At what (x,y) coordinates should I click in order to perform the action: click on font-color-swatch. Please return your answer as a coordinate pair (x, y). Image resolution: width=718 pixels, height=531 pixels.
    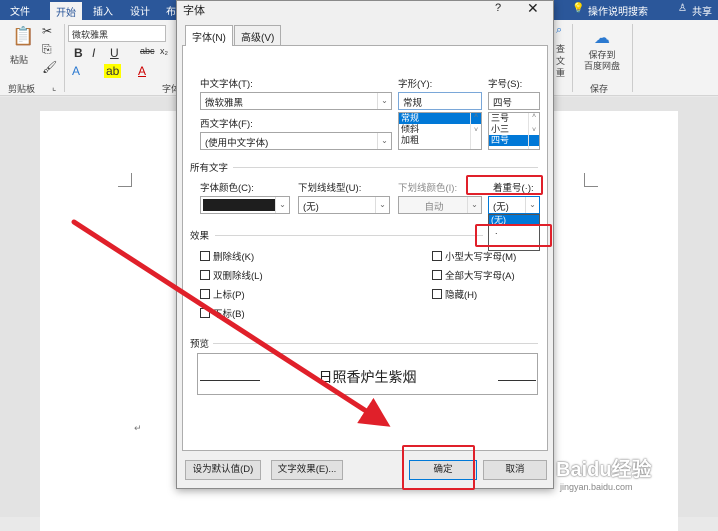
    Looking at the image, I should click on (239, 205).